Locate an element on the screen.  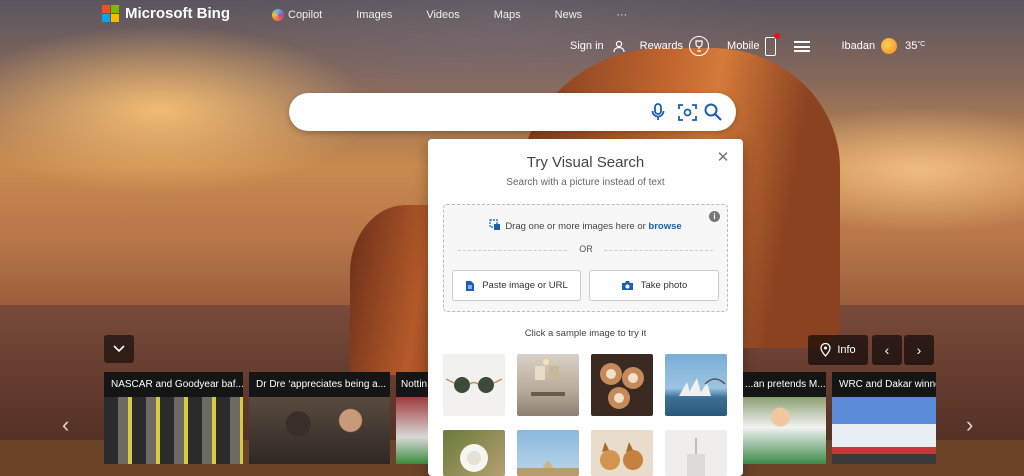
header-right: Sign in Rewards Mobile Ibadan 35 °C is located at coordinates (748, 44).